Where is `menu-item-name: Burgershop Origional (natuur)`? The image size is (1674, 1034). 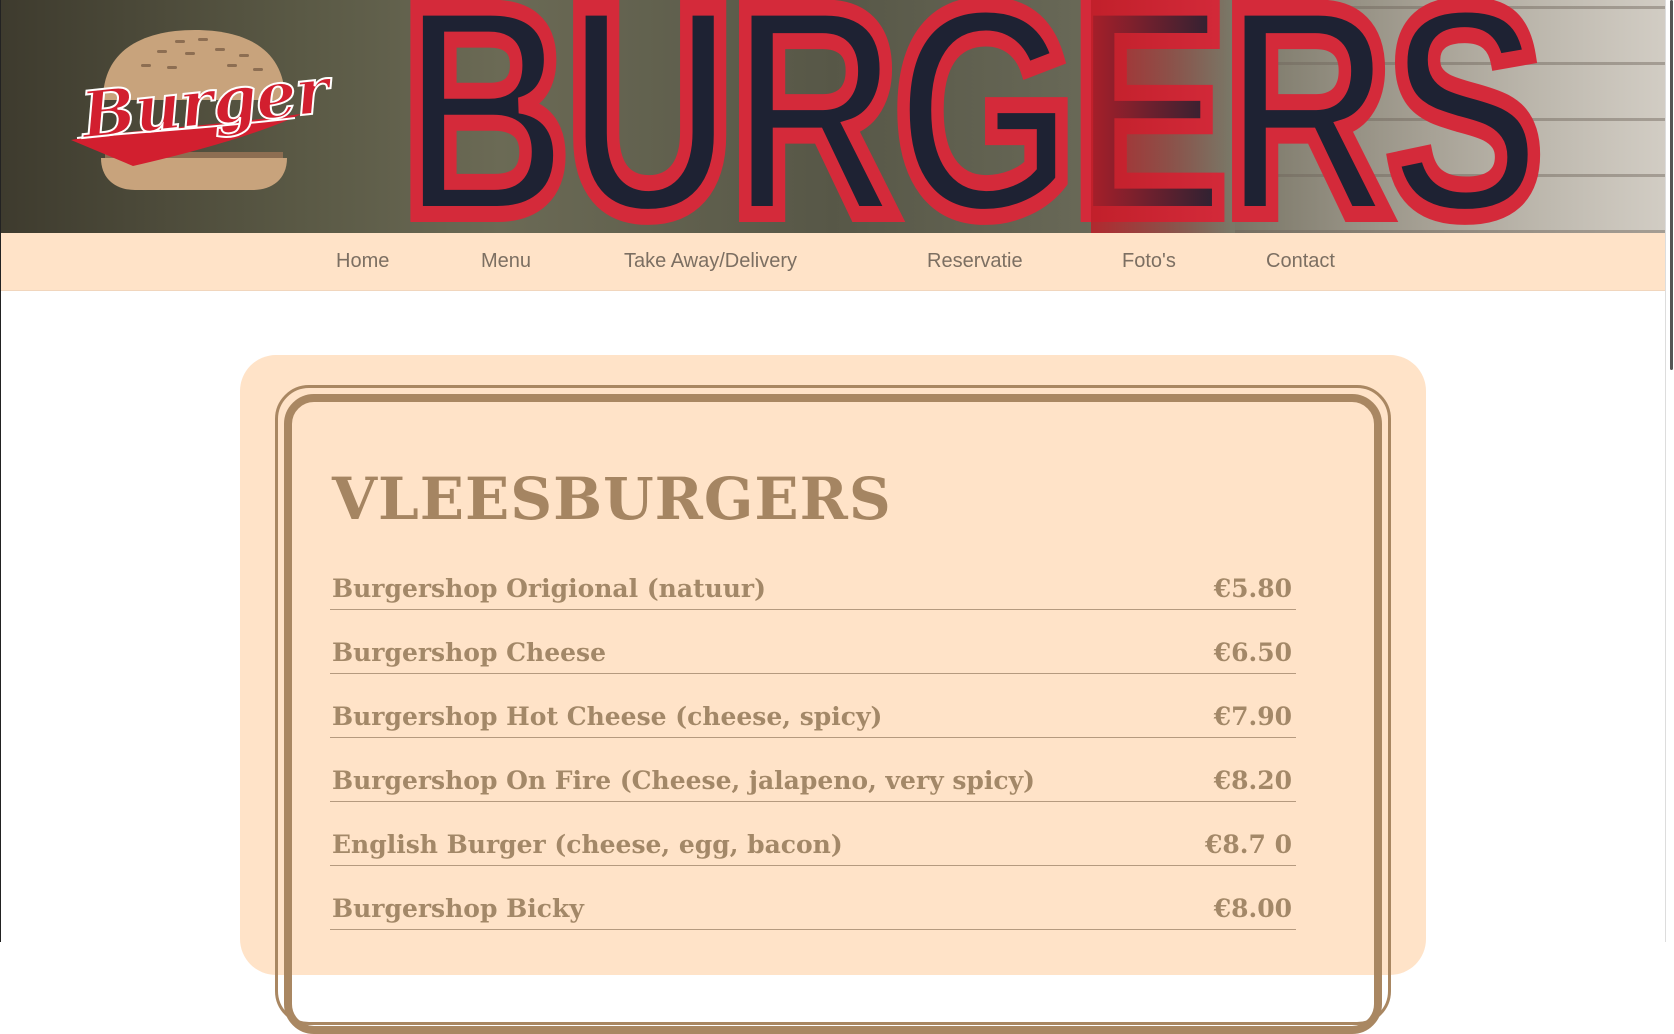 menu-item-name: Burgershop Origional (natuur) is located at coordinates (549, 588).